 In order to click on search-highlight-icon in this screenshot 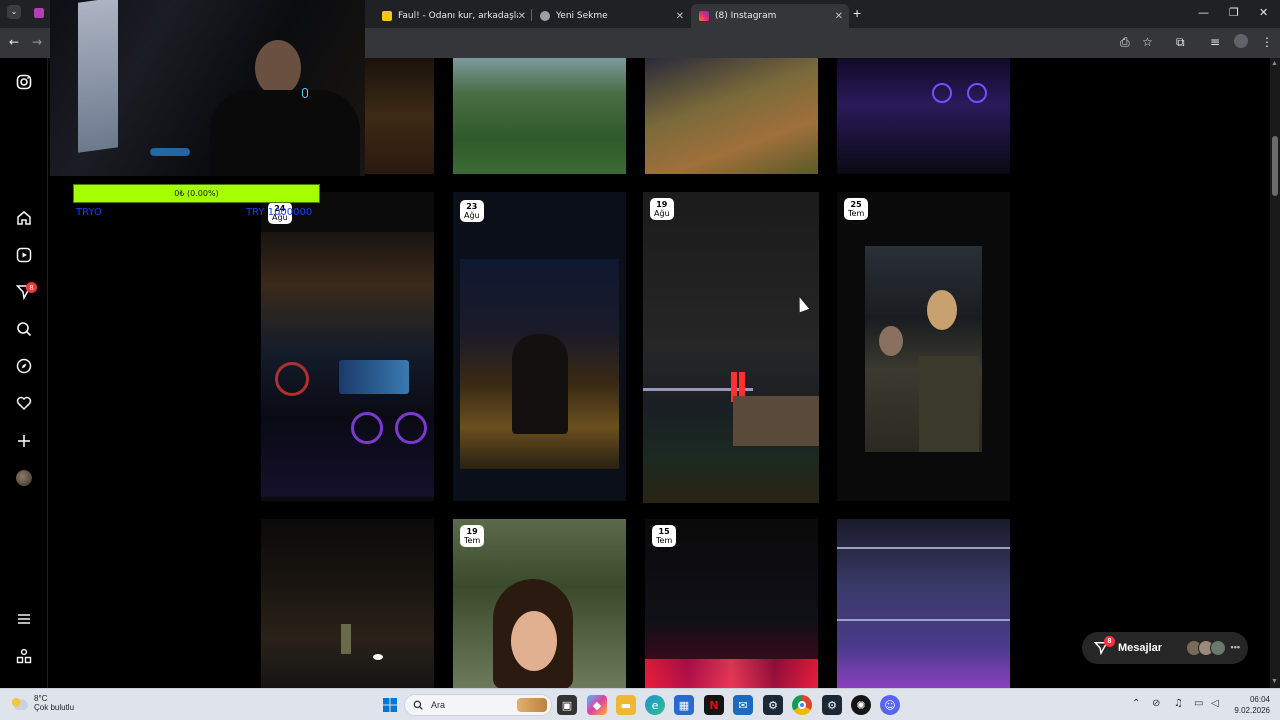, I will do `click(532, 705)`.